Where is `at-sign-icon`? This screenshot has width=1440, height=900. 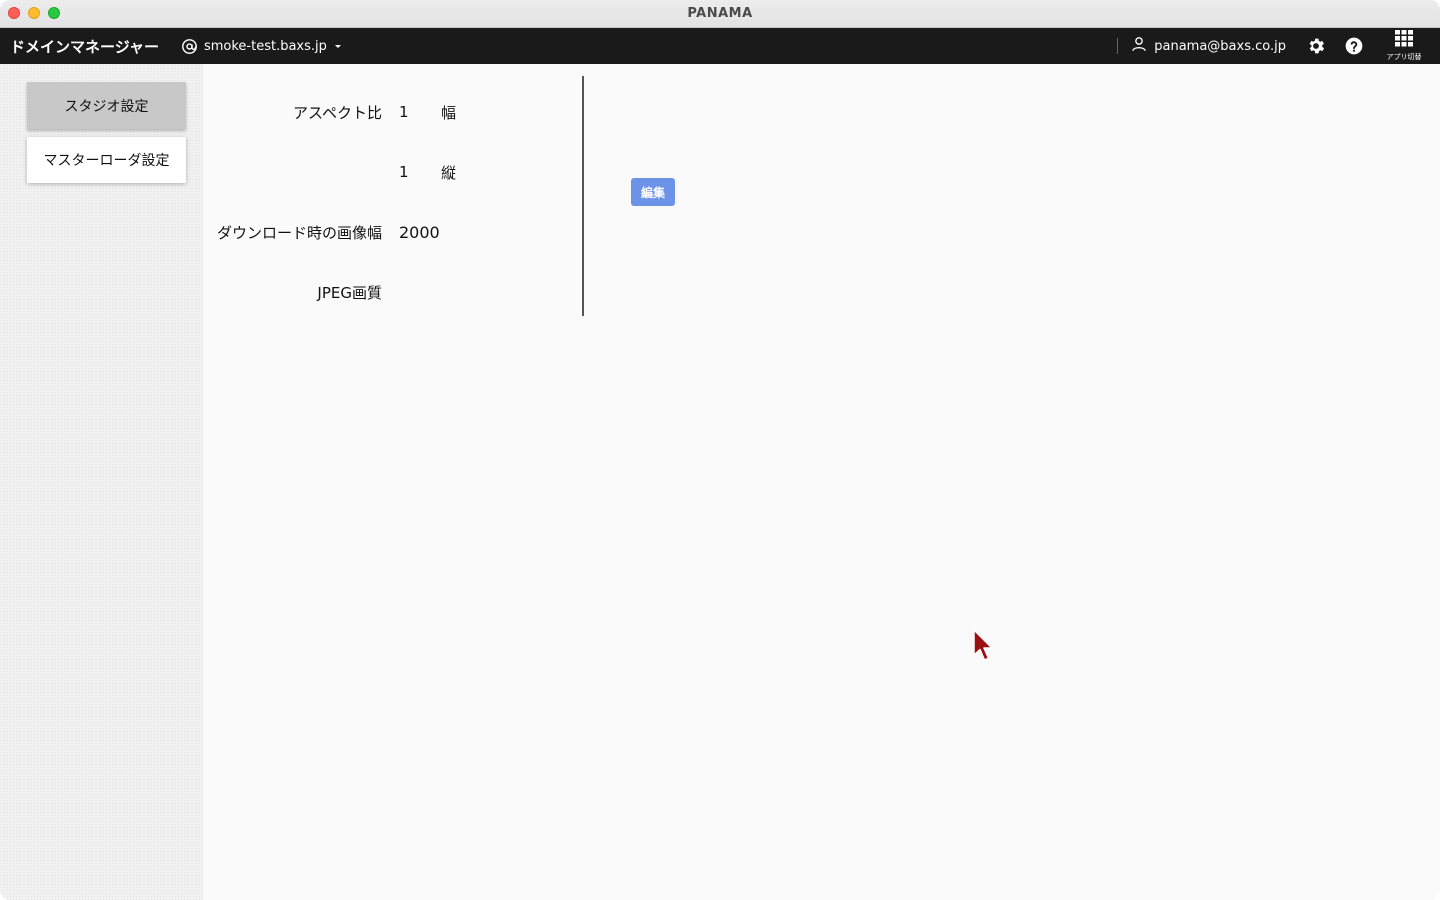
at-sign-icon is located at coordinates (189, 46).